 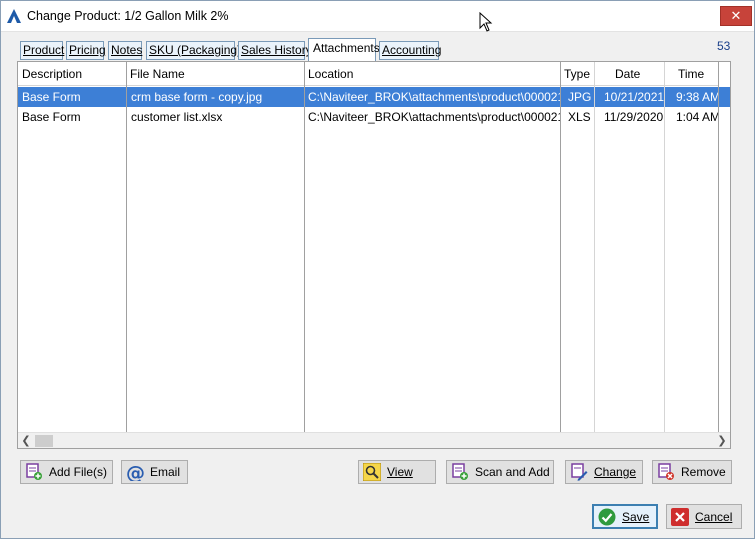 I want to click on view-button: View, so click(x=397, y=472).